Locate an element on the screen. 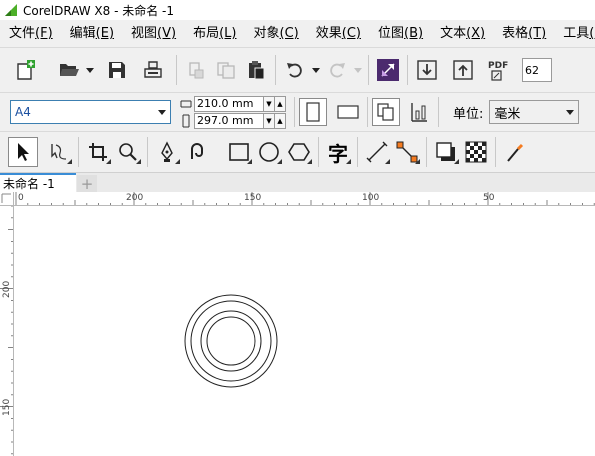 The width and height of the screenshot is (595, 456). search-content-button is located at coordinates (388, 70).